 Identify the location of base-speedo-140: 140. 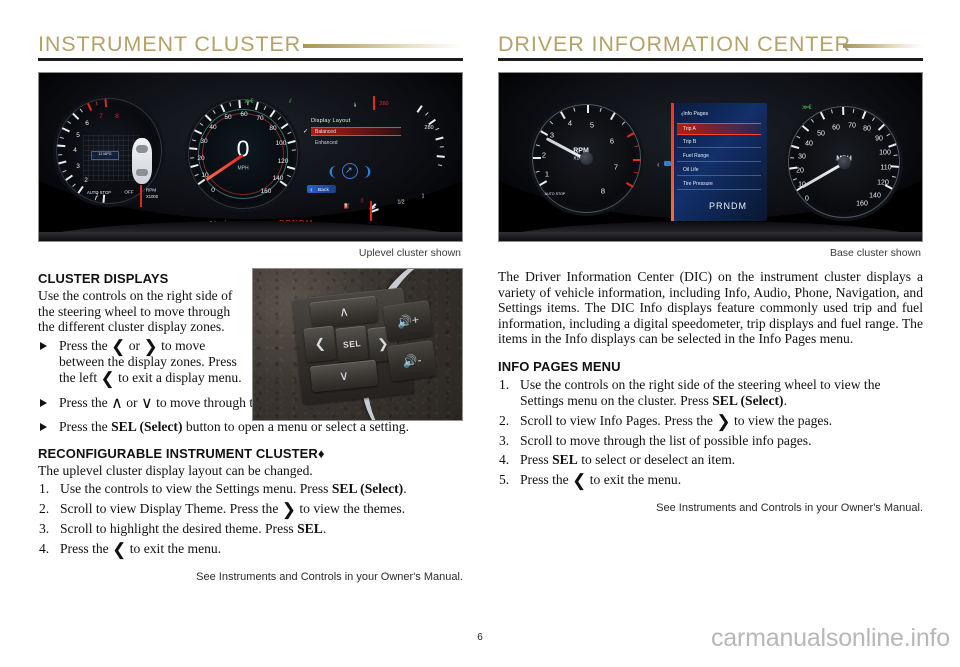
(875, 196).